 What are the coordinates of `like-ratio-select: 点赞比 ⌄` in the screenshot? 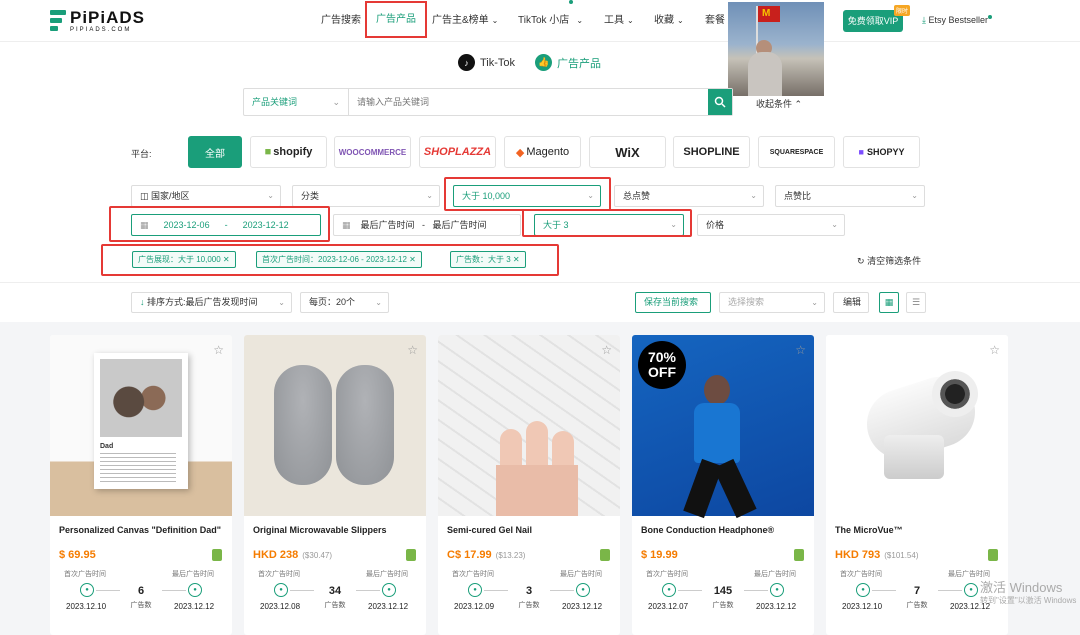 It's located at (850, 196).